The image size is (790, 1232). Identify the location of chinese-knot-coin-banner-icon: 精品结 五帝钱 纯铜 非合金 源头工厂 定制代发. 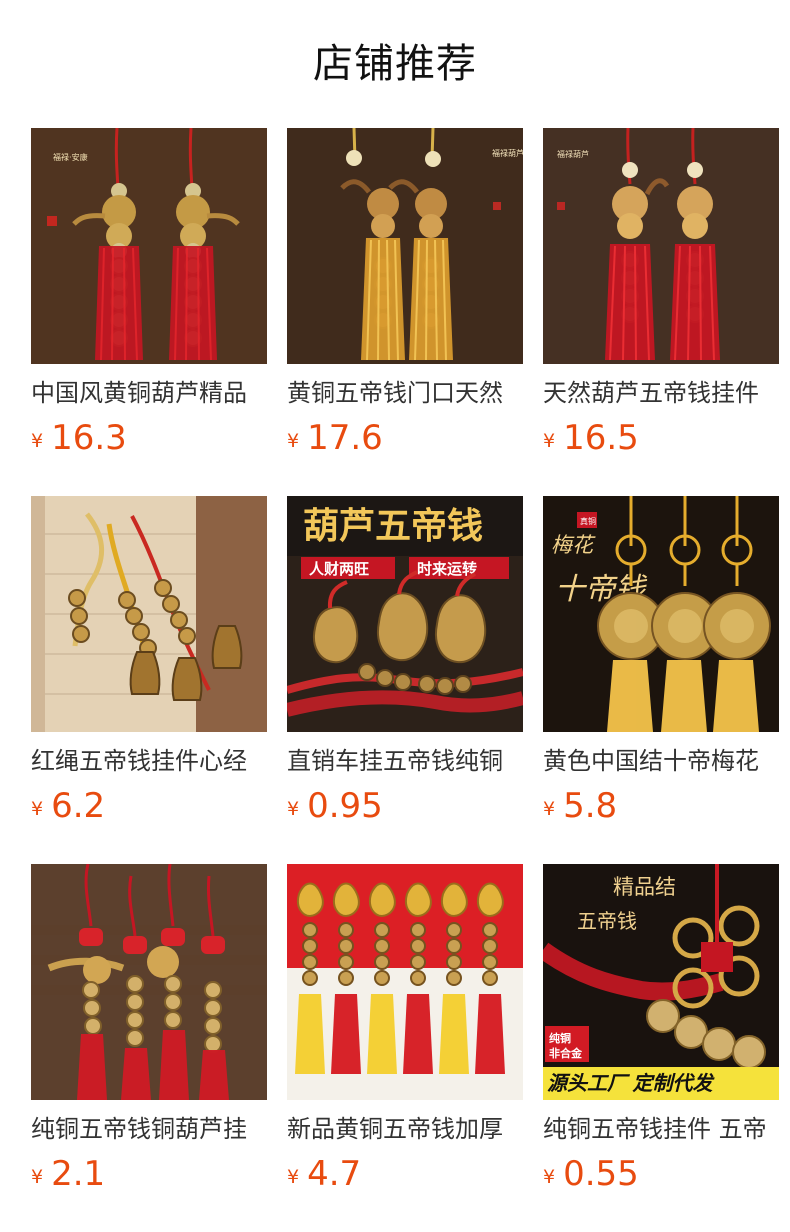
(661, 982).